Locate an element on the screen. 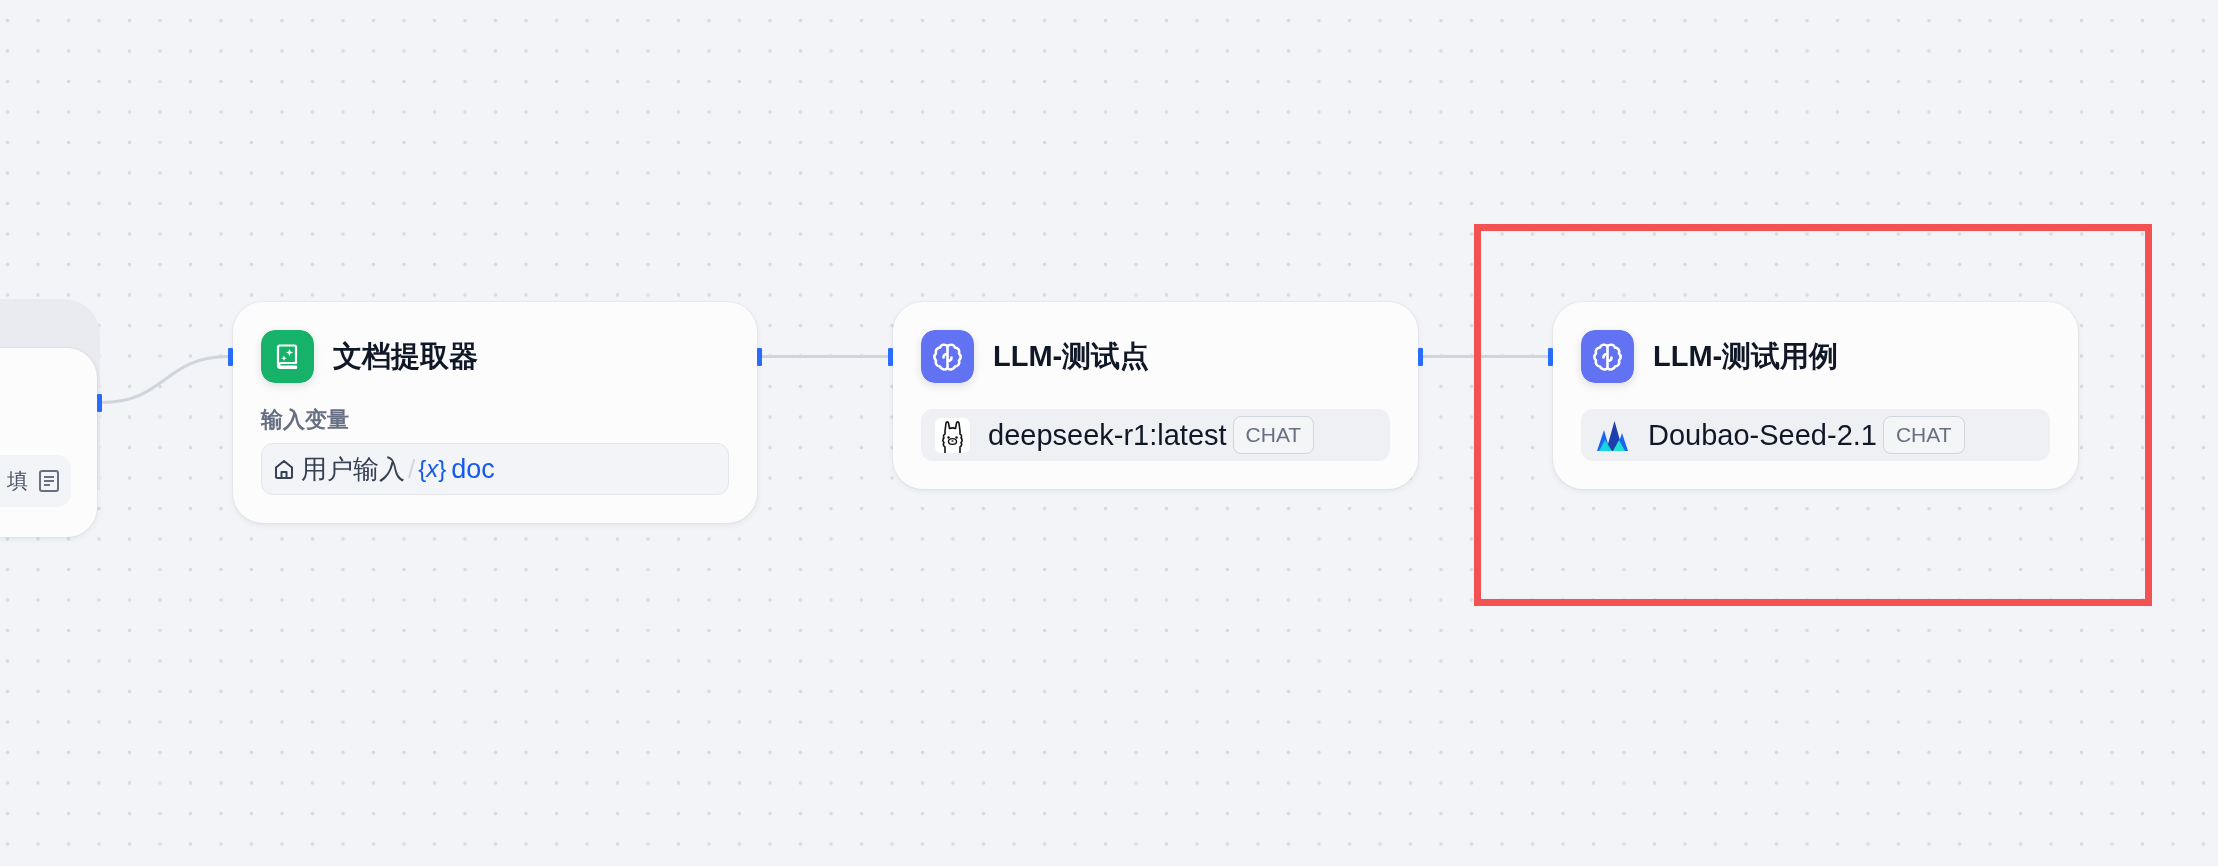 This screenshot has width=2218, height=866. workflow-node: 填 is located at coordinates (48, 442).